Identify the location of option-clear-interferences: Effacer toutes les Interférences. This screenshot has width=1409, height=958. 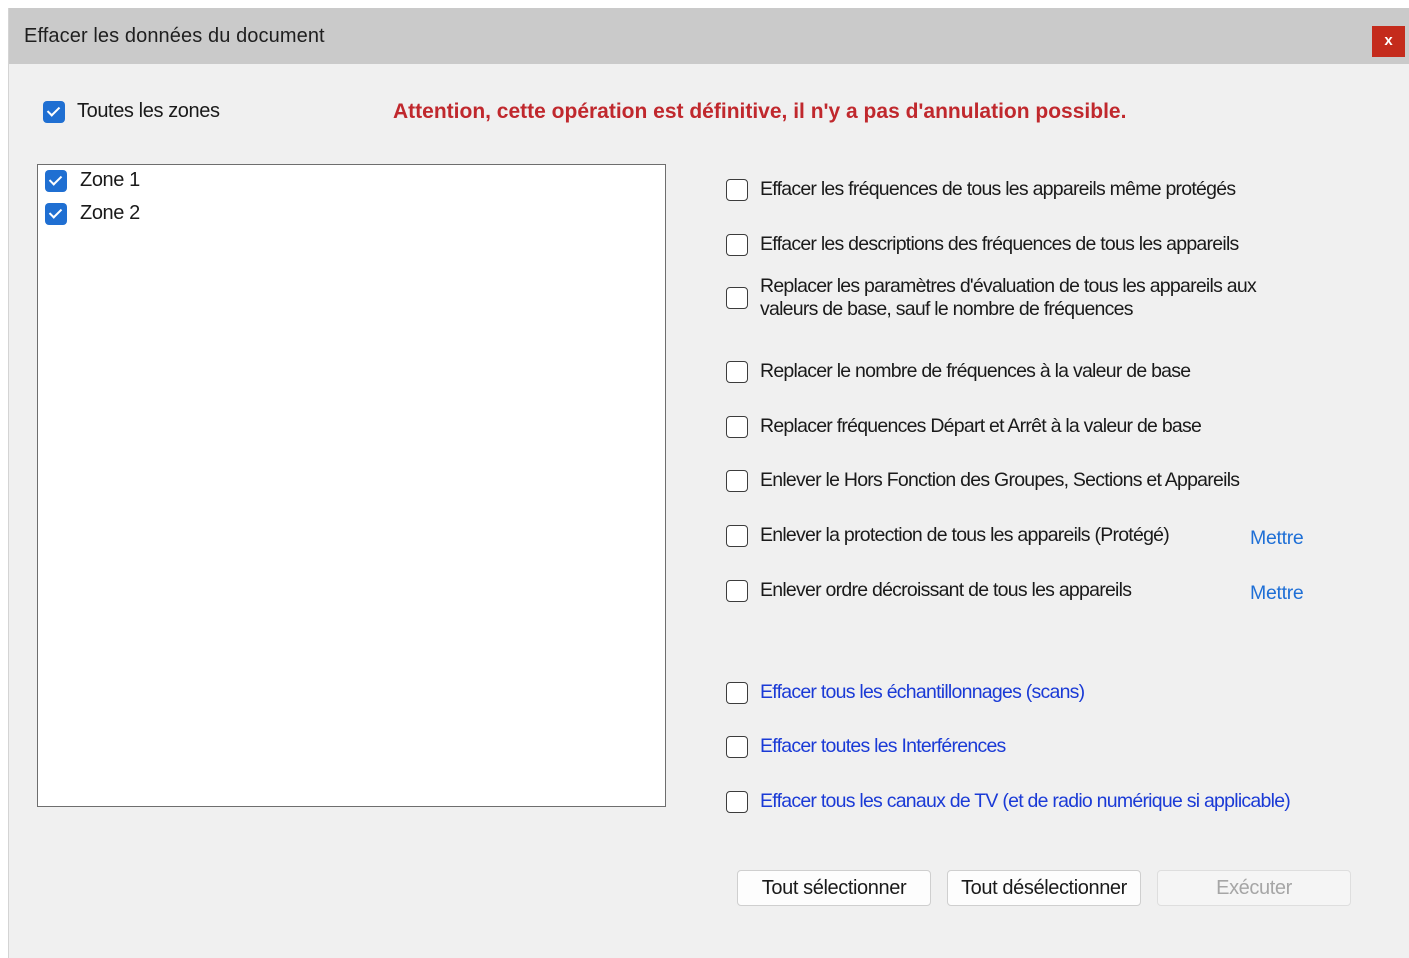
(866, 746).